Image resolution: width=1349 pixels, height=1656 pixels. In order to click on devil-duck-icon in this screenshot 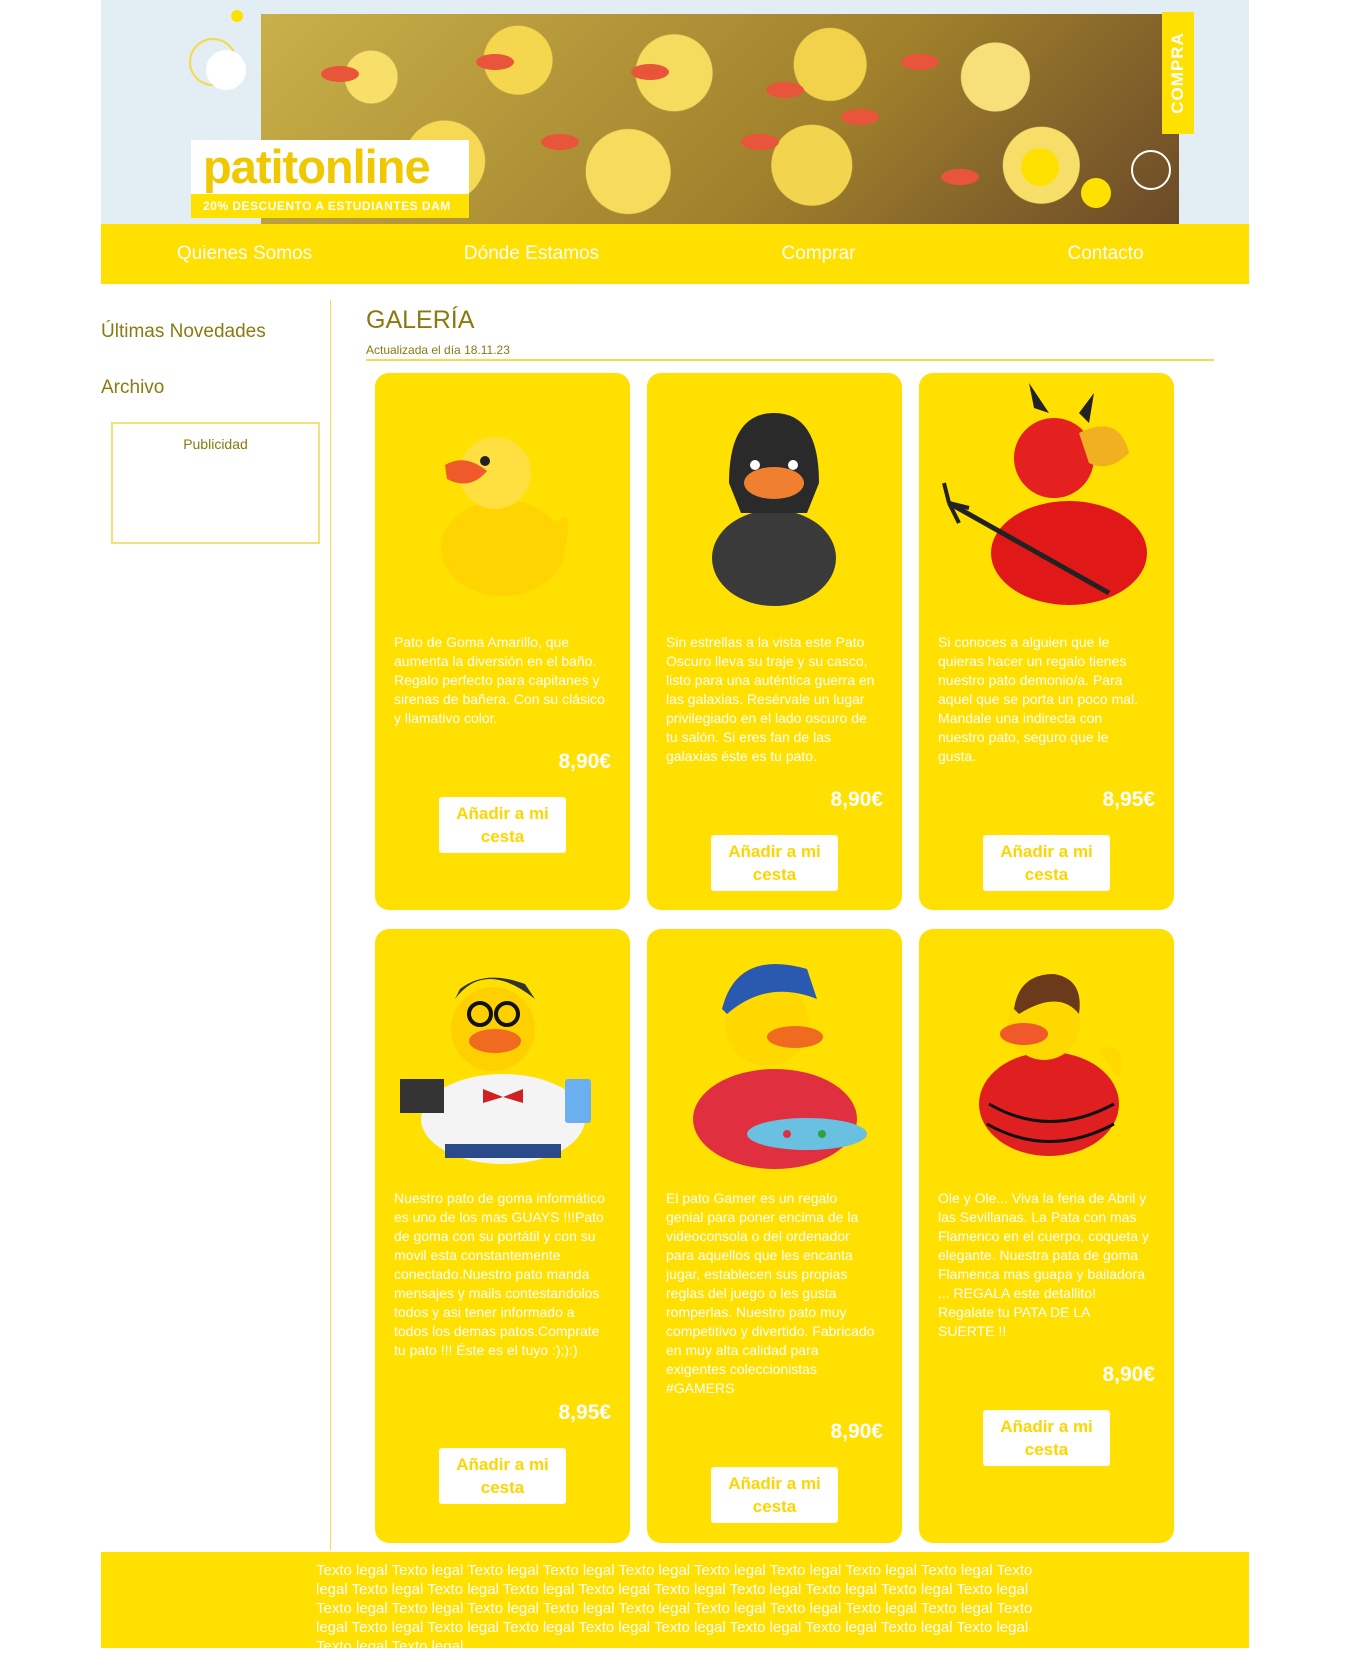, I will do `click(1044, 494)`.